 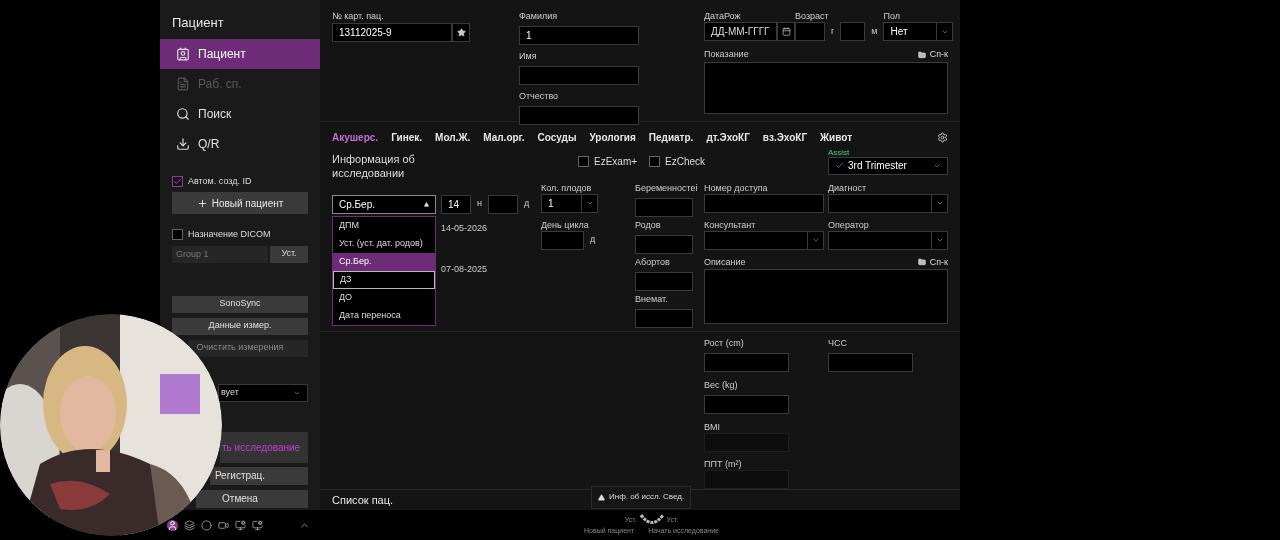 I want to click on menu-item: ДО, so click(x=384, y=297).